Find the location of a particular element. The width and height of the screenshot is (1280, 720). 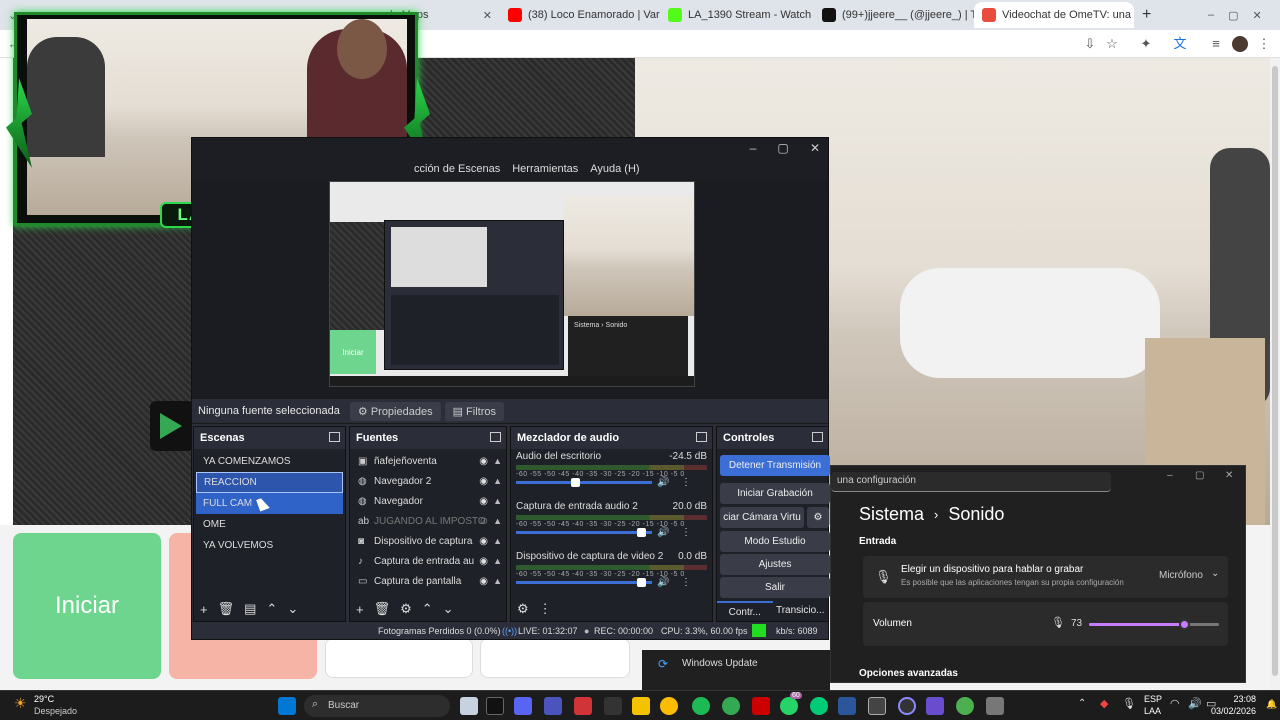

keyboard-layout: LAA is located at coordinates (1152, 711).